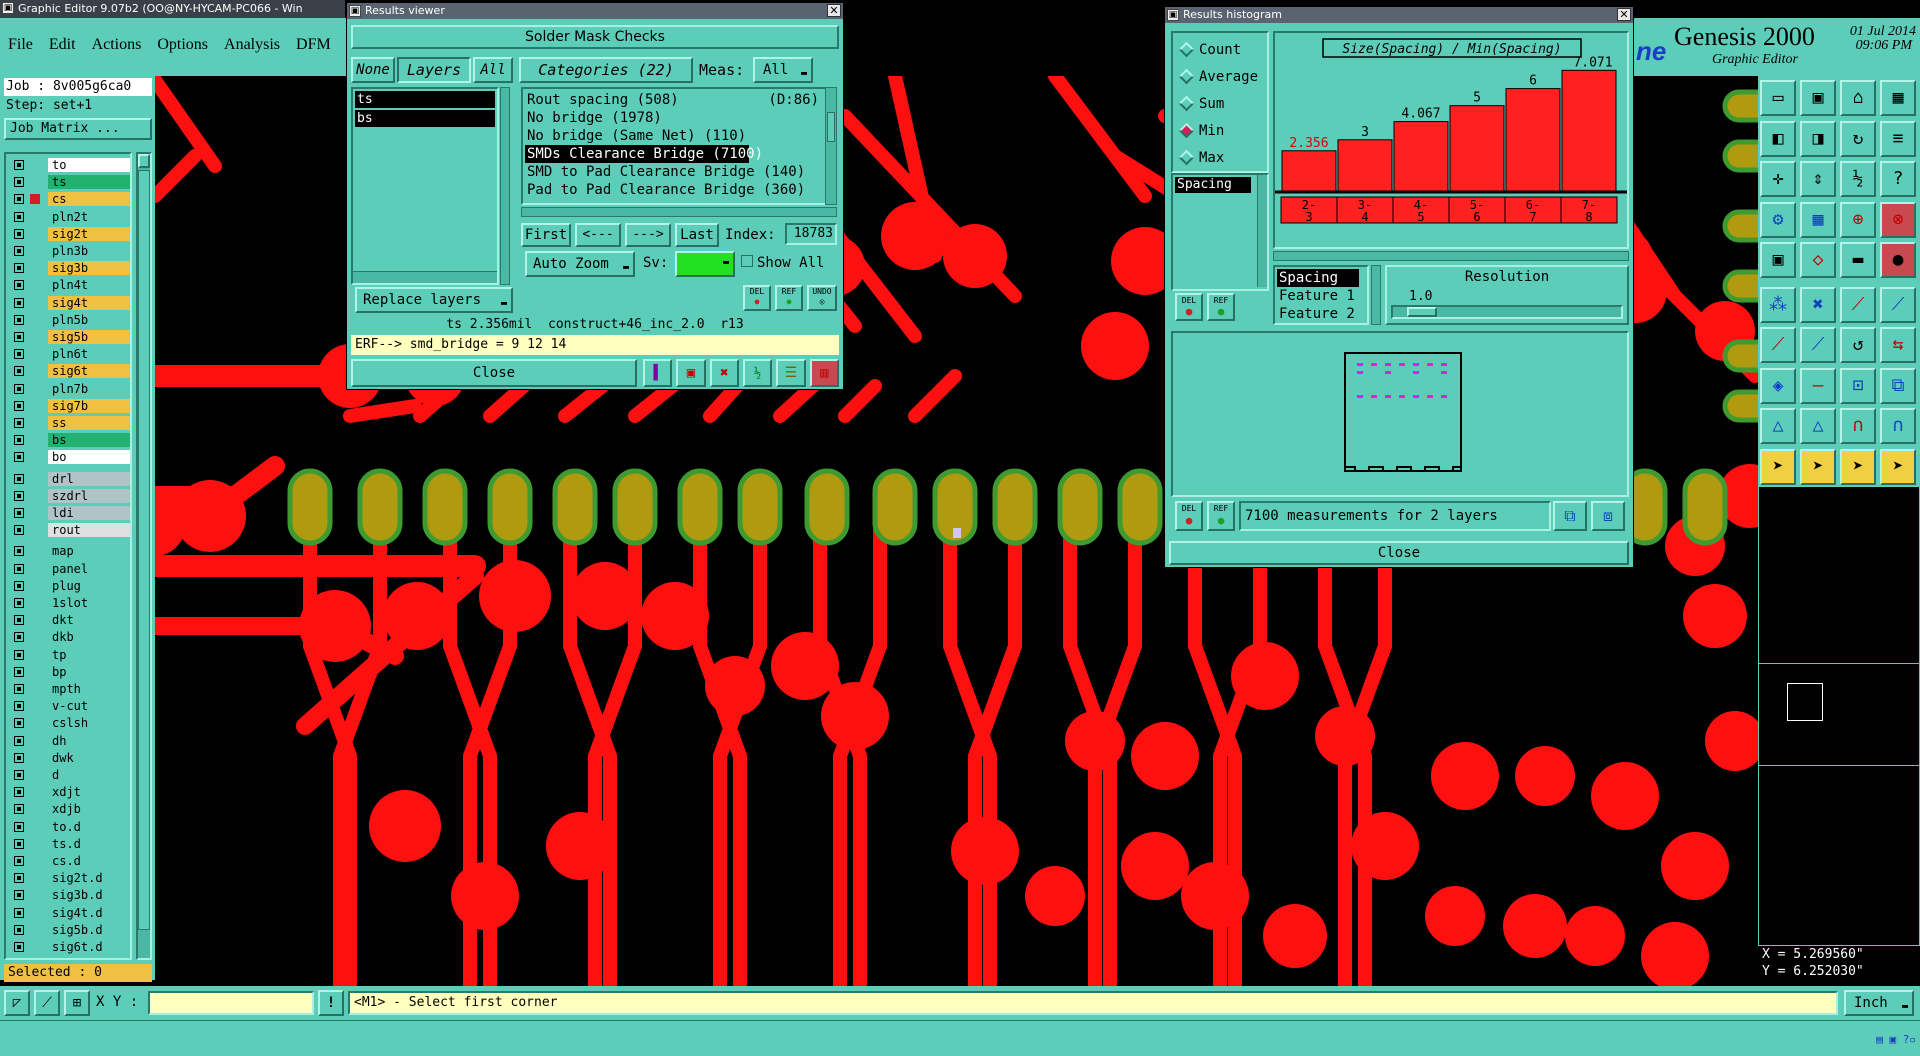  I want to click on layer-row: tp, so click(71, 654).